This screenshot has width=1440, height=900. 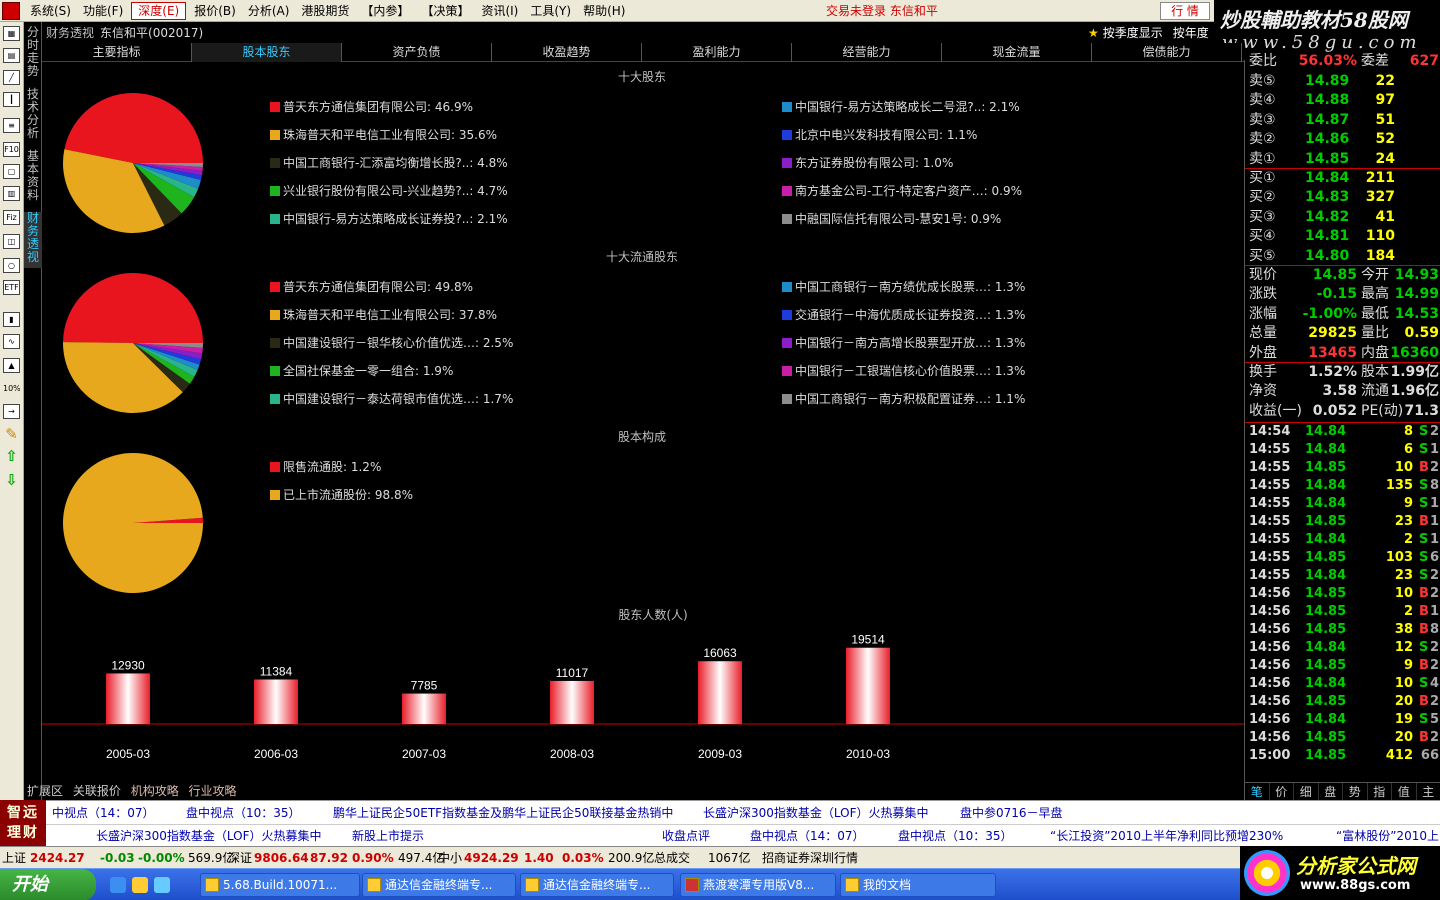 What do you see at coordinates (499, 11) in the screenshot?
I see `menu-info: 资讯(I)` at bounding box center [499, 11].